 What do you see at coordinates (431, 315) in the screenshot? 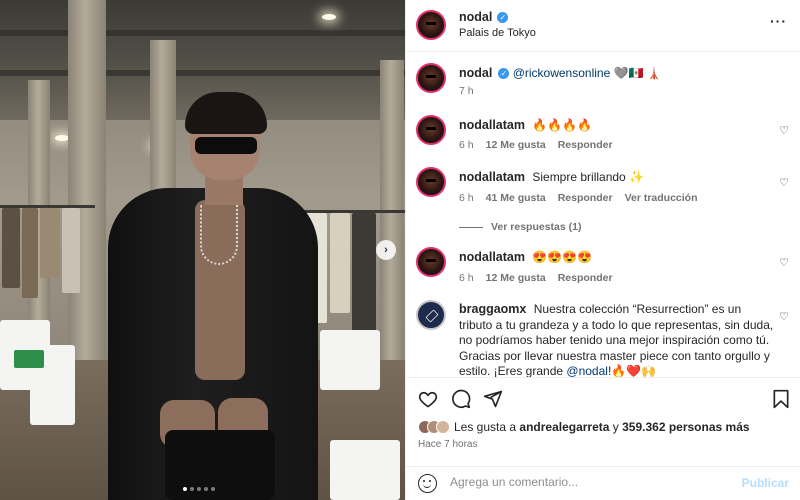
I see `brand-avatar` at bounding box center [431, 315].